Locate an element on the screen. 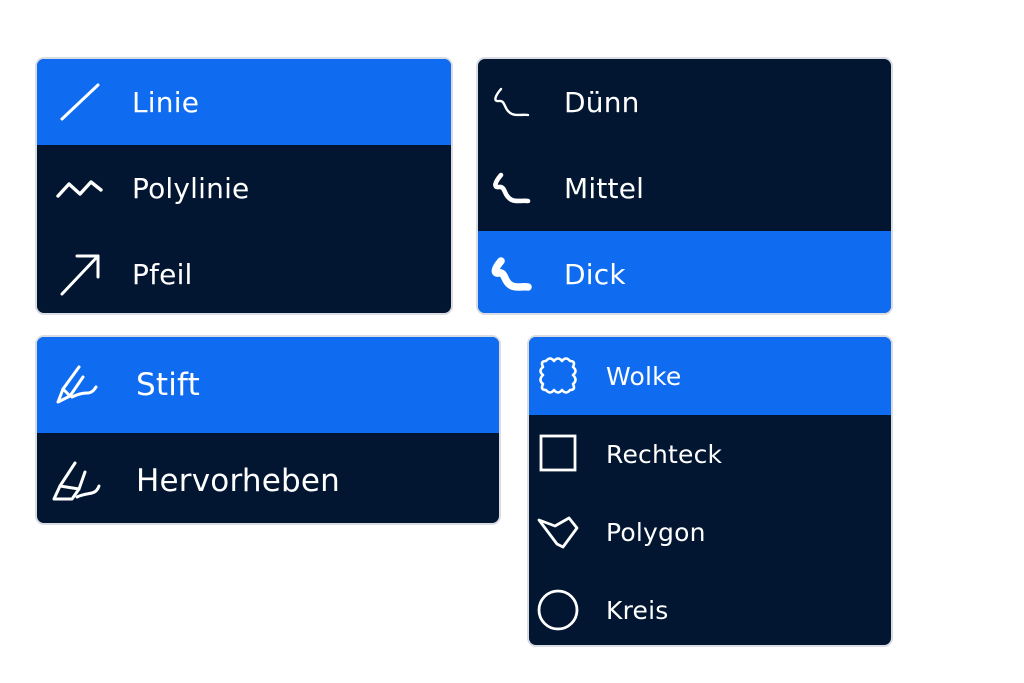 The height and width of the screenshot is (683, 1024). menu-item-polygon: Polygon is located at coordinates (710, 532).